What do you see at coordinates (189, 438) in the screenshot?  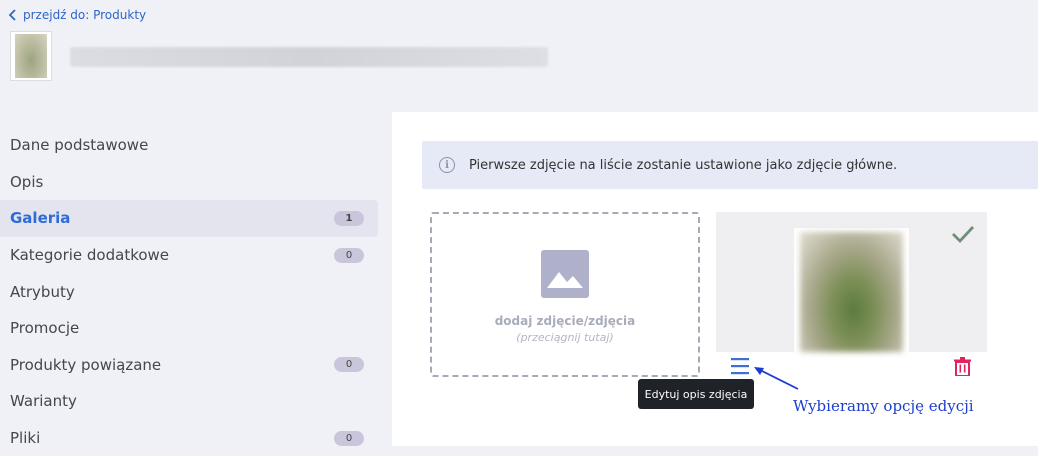 I see `sidebar-item-pliki: Pliki 0` at bounding box center [189, 438].